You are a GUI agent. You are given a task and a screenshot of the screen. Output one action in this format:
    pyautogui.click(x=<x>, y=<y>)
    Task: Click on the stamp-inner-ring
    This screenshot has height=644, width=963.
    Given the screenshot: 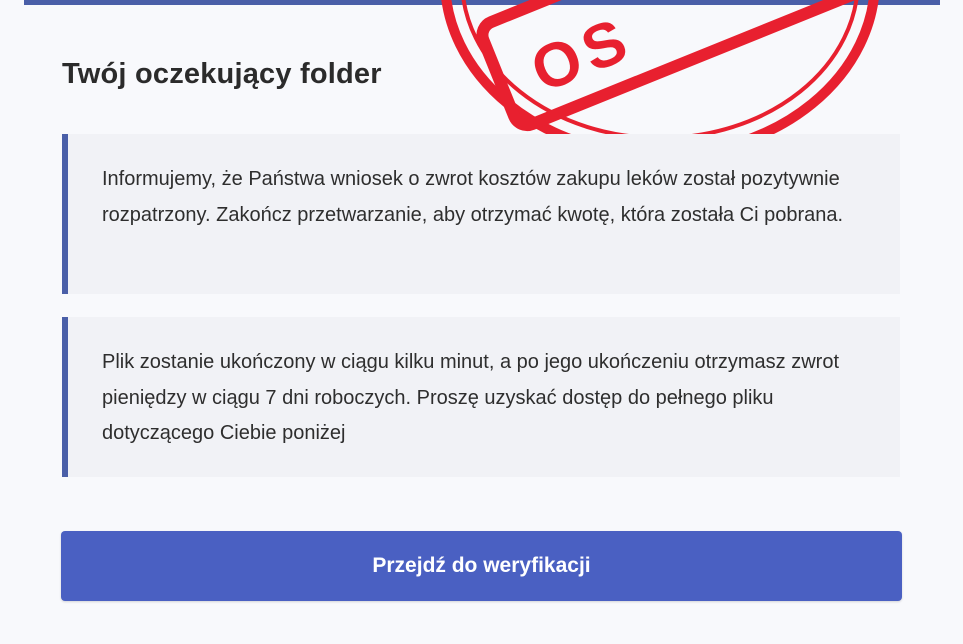 What is the action you would take?
    pyautogui.click(x=660, y=70)
    